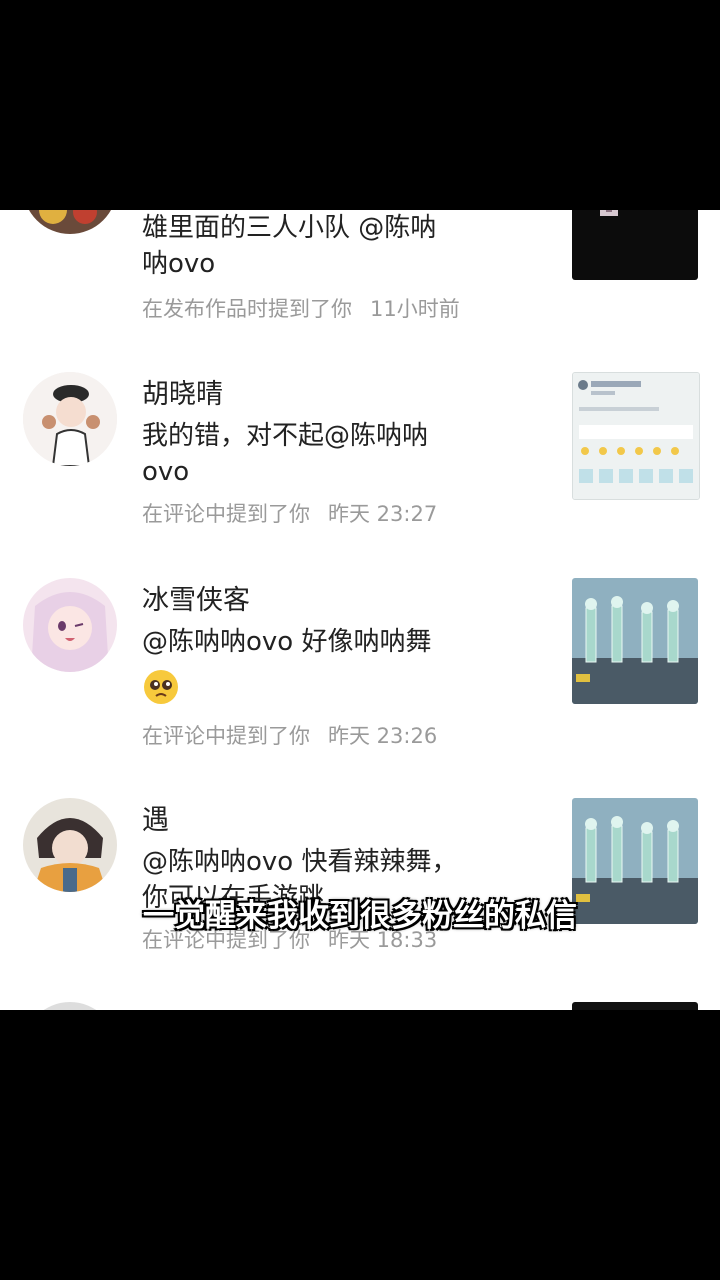  What do you see at coordinates (360, 916) in the screenshot?
I see `video-subtitle: 一觉醒来我收到很多粉丝的私信` at bounding box center [360, 916].